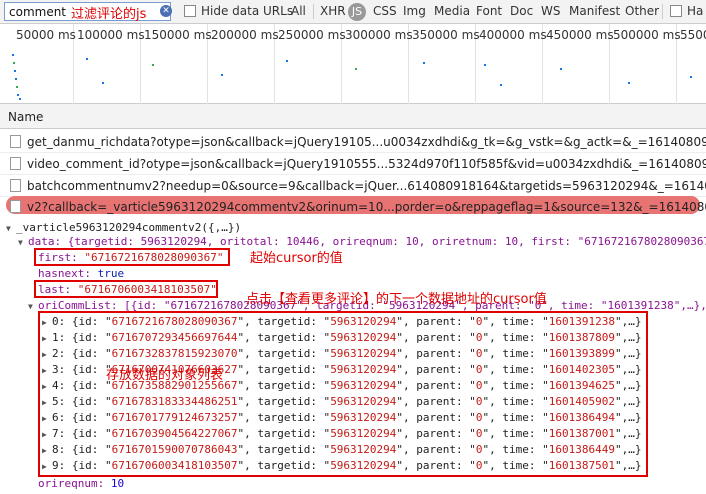  Describe the element at coordinates (333, 11) in the screenshot. I see `type-filter-xhr: XHR` at that location.